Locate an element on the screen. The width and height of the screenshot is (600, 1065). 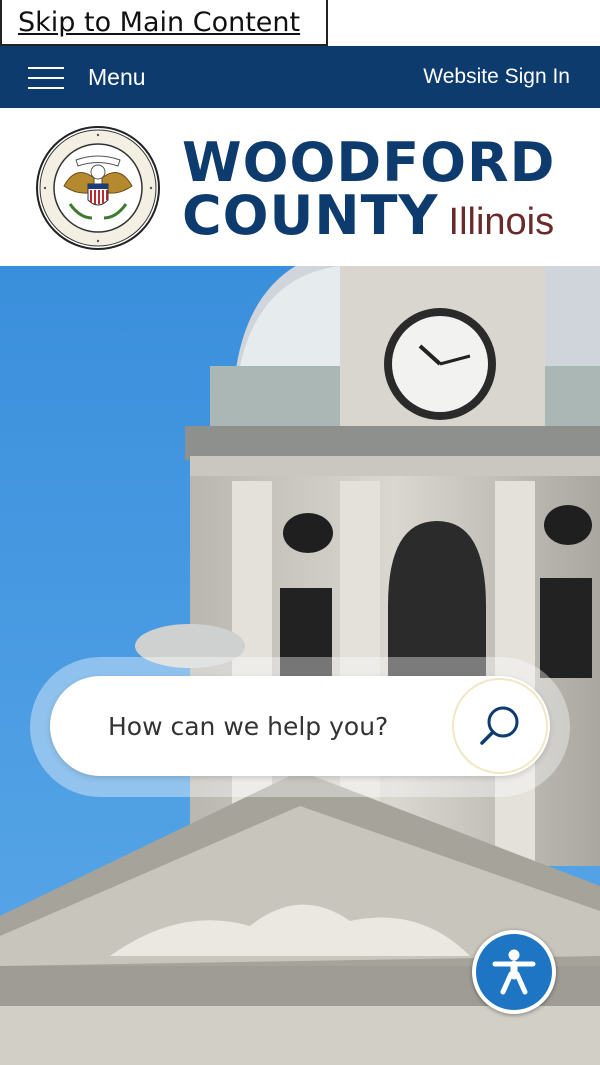
hamburger-icon is located at coordinates (46, 77).